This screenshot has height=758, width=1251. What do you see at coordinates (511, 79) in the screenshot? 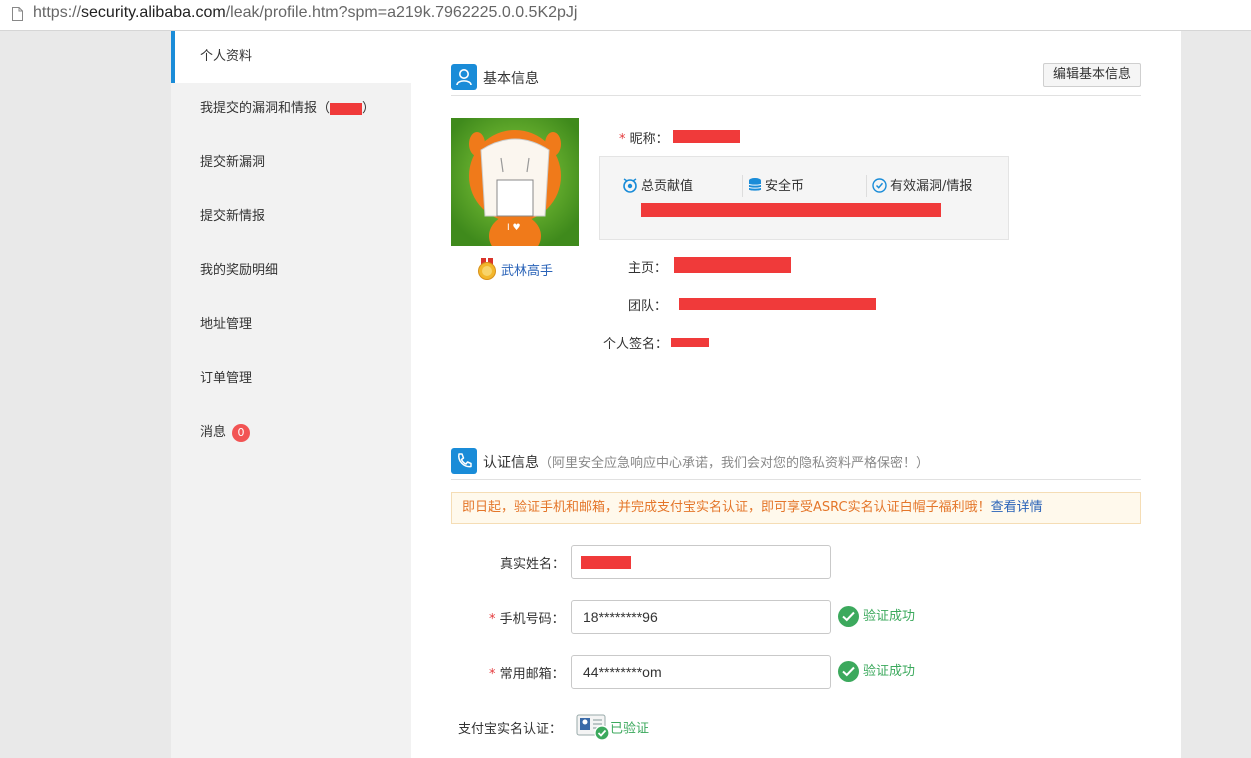
I see `basic-info-title: 基本信息` at bounding box center [511, 79].